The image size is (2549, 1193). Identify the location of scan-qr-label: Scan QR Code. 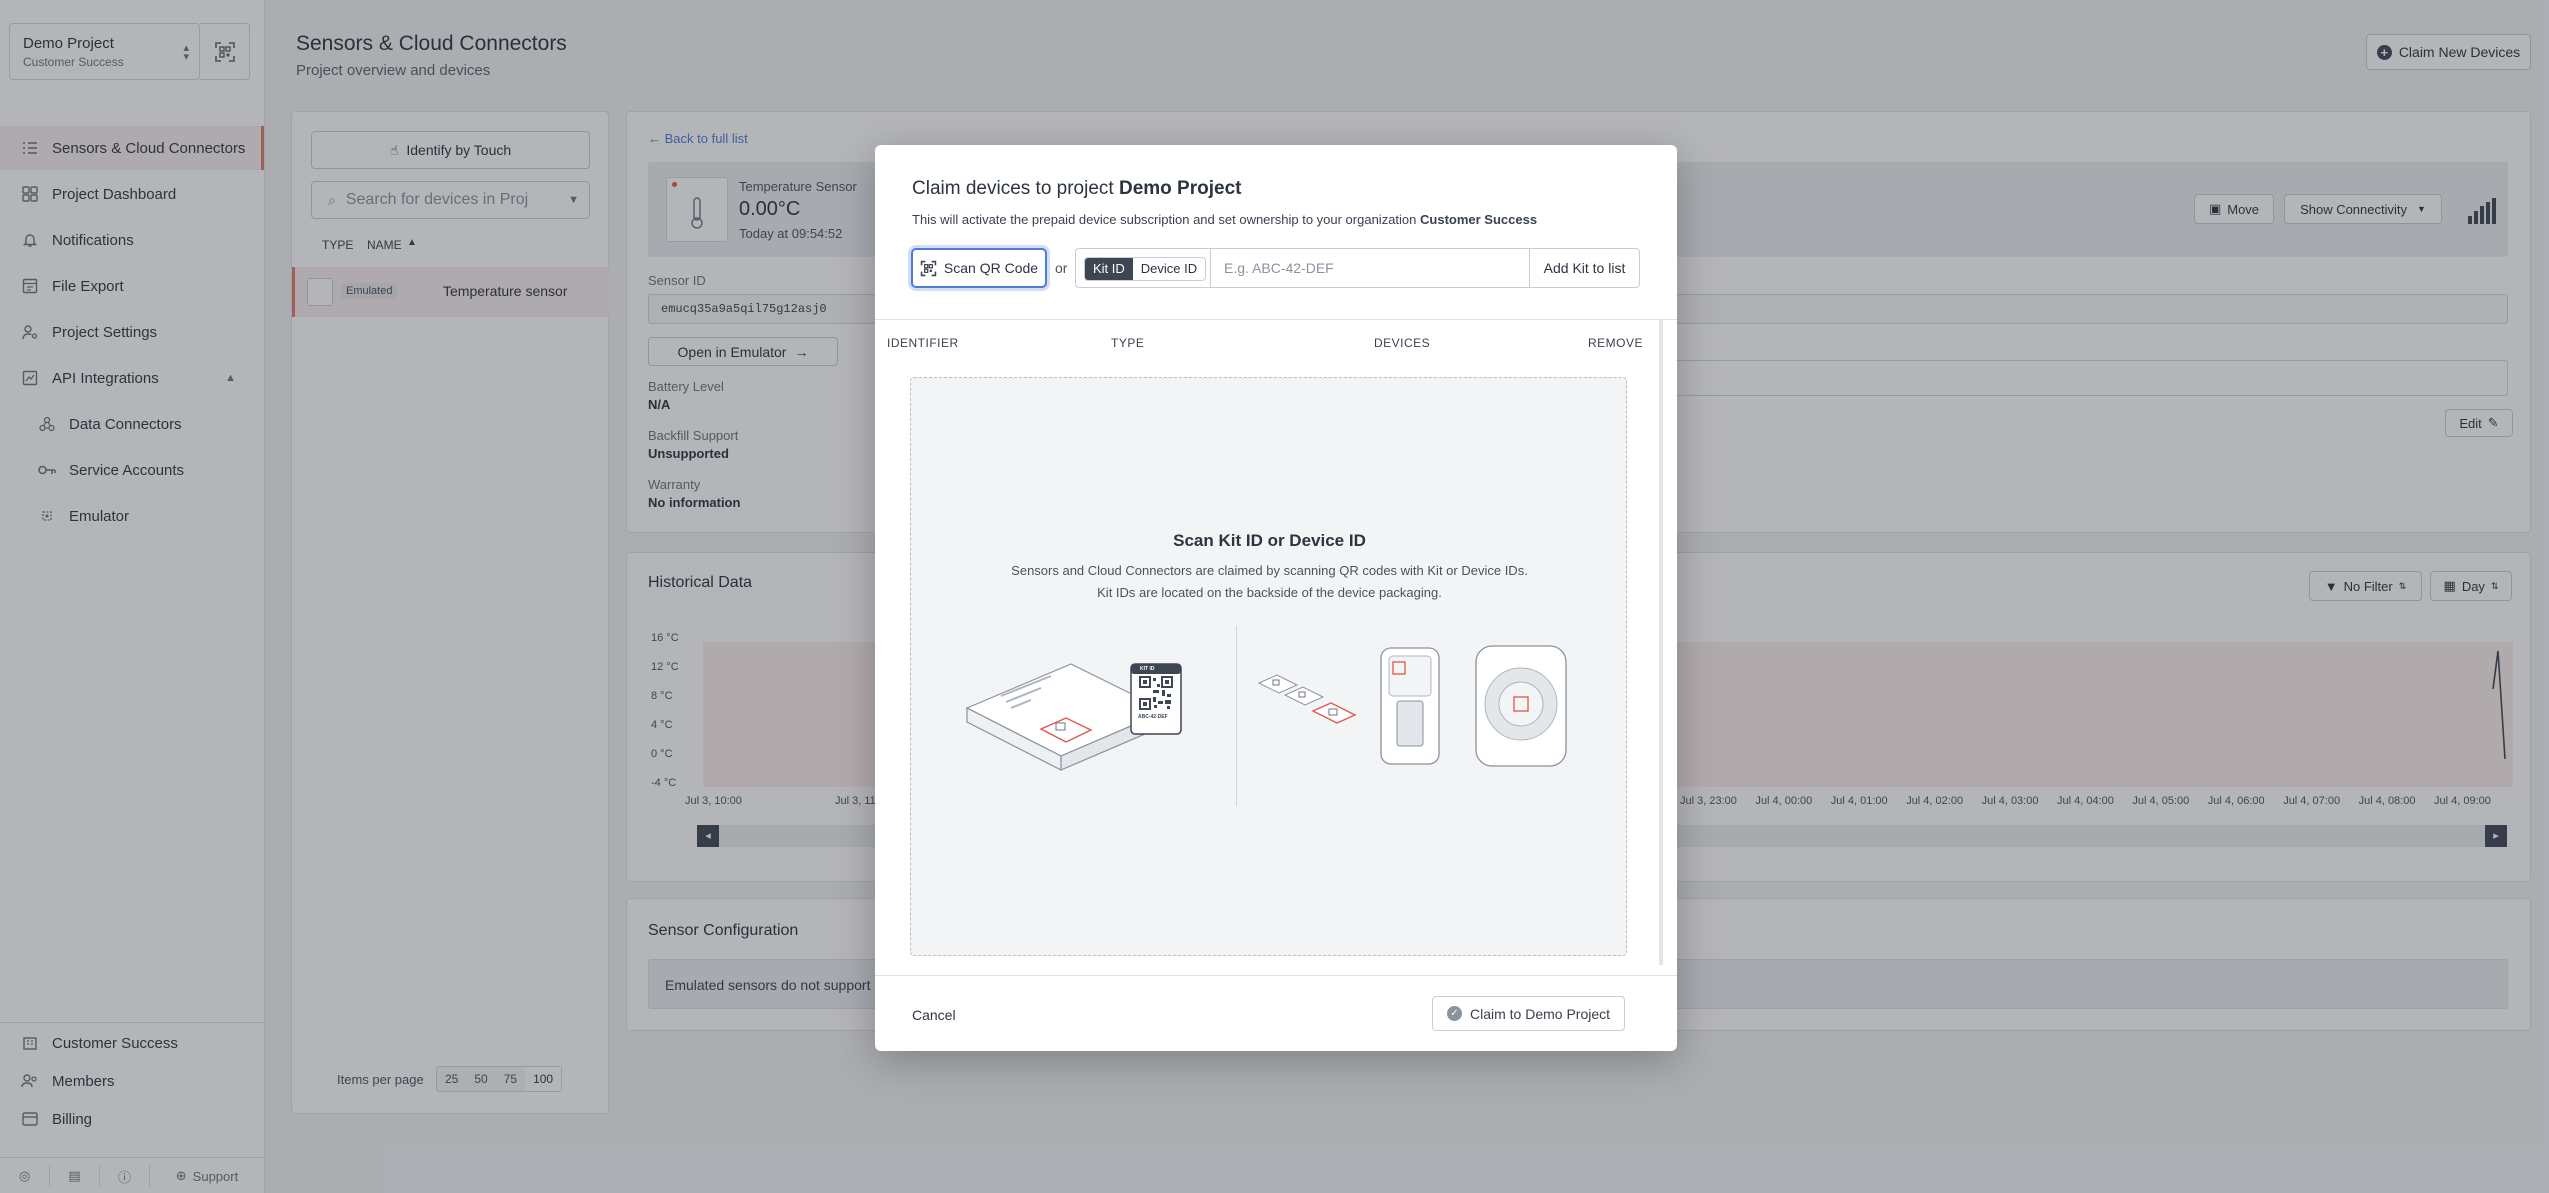
(991, 268).